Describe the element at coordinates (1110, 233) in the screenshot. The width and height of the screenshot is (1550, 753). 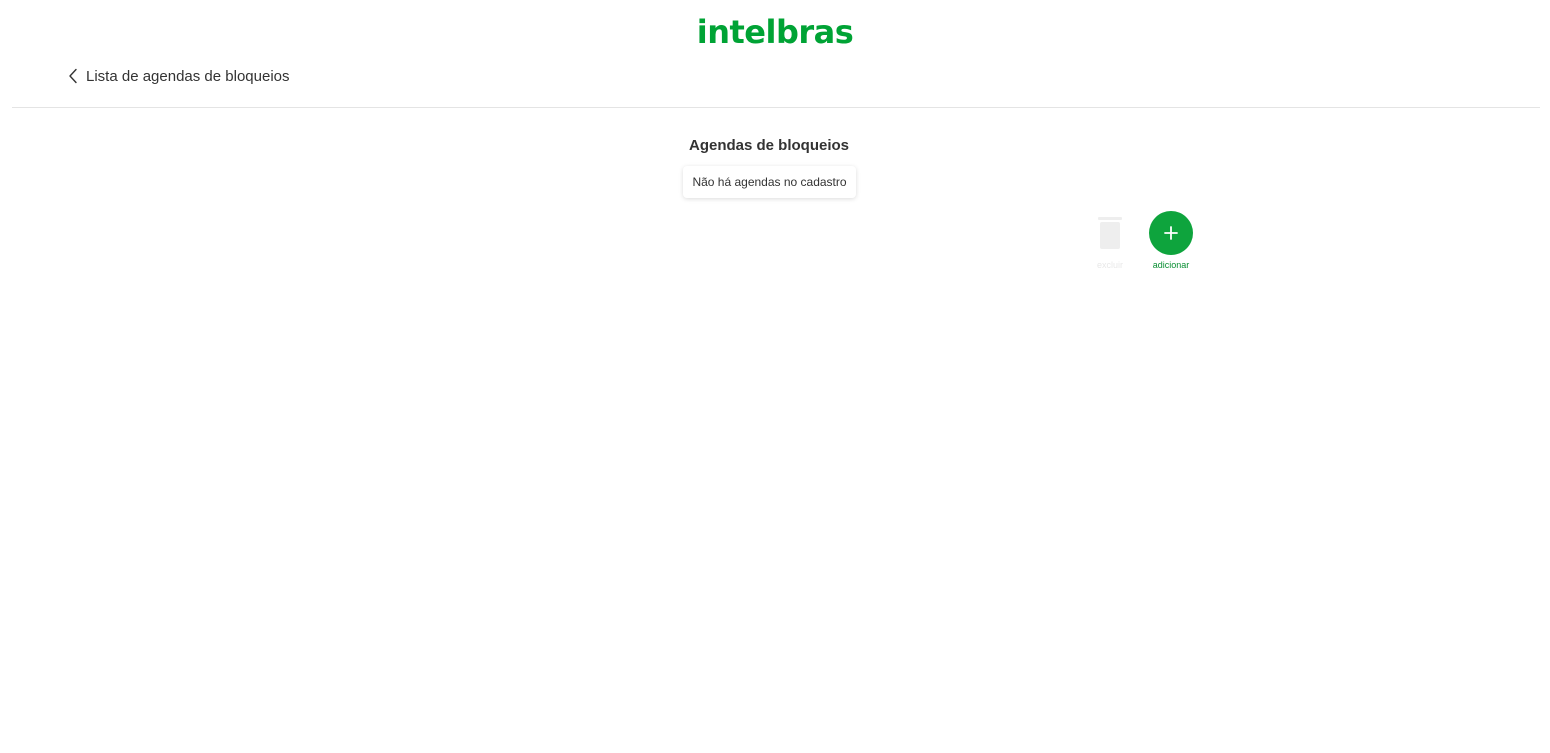
I see `trash-icon` at that location.